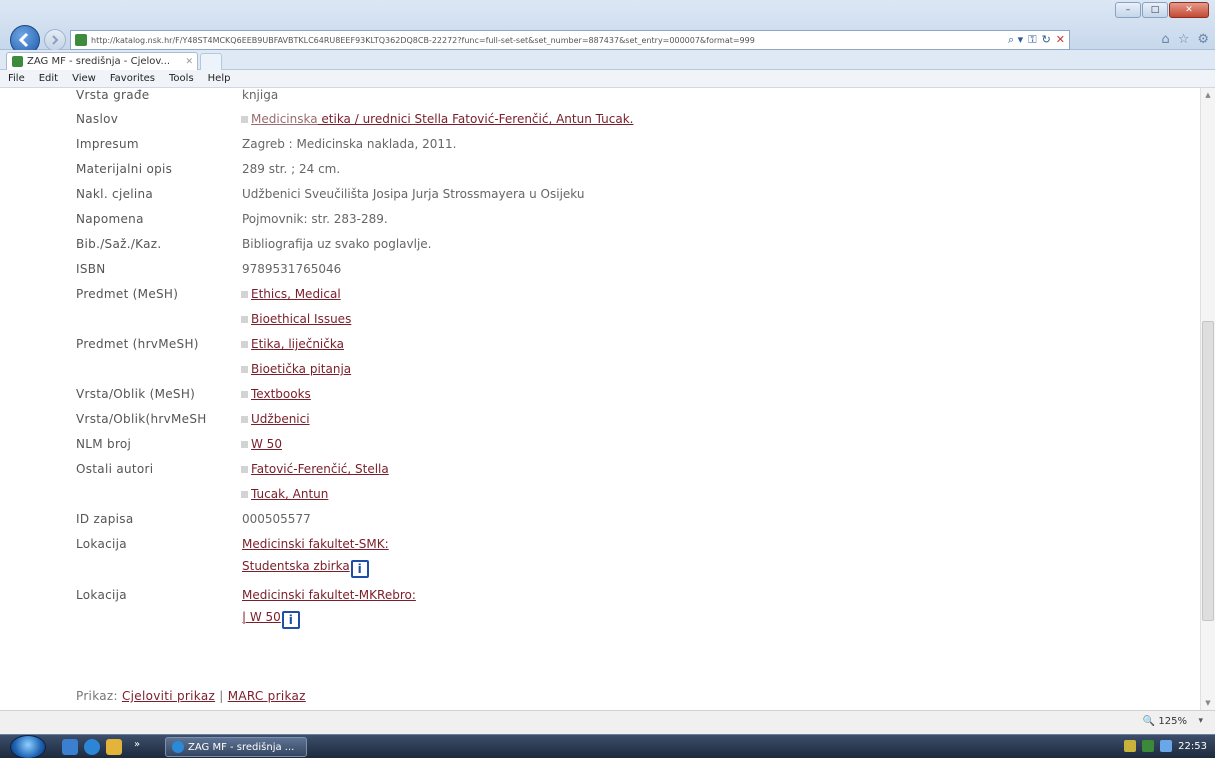 This screenshot has width=1215, height=758. Describe the element at coordinates (296, 566) in the screenshot. I see `collection-link: Studentska zbirka` at that location.